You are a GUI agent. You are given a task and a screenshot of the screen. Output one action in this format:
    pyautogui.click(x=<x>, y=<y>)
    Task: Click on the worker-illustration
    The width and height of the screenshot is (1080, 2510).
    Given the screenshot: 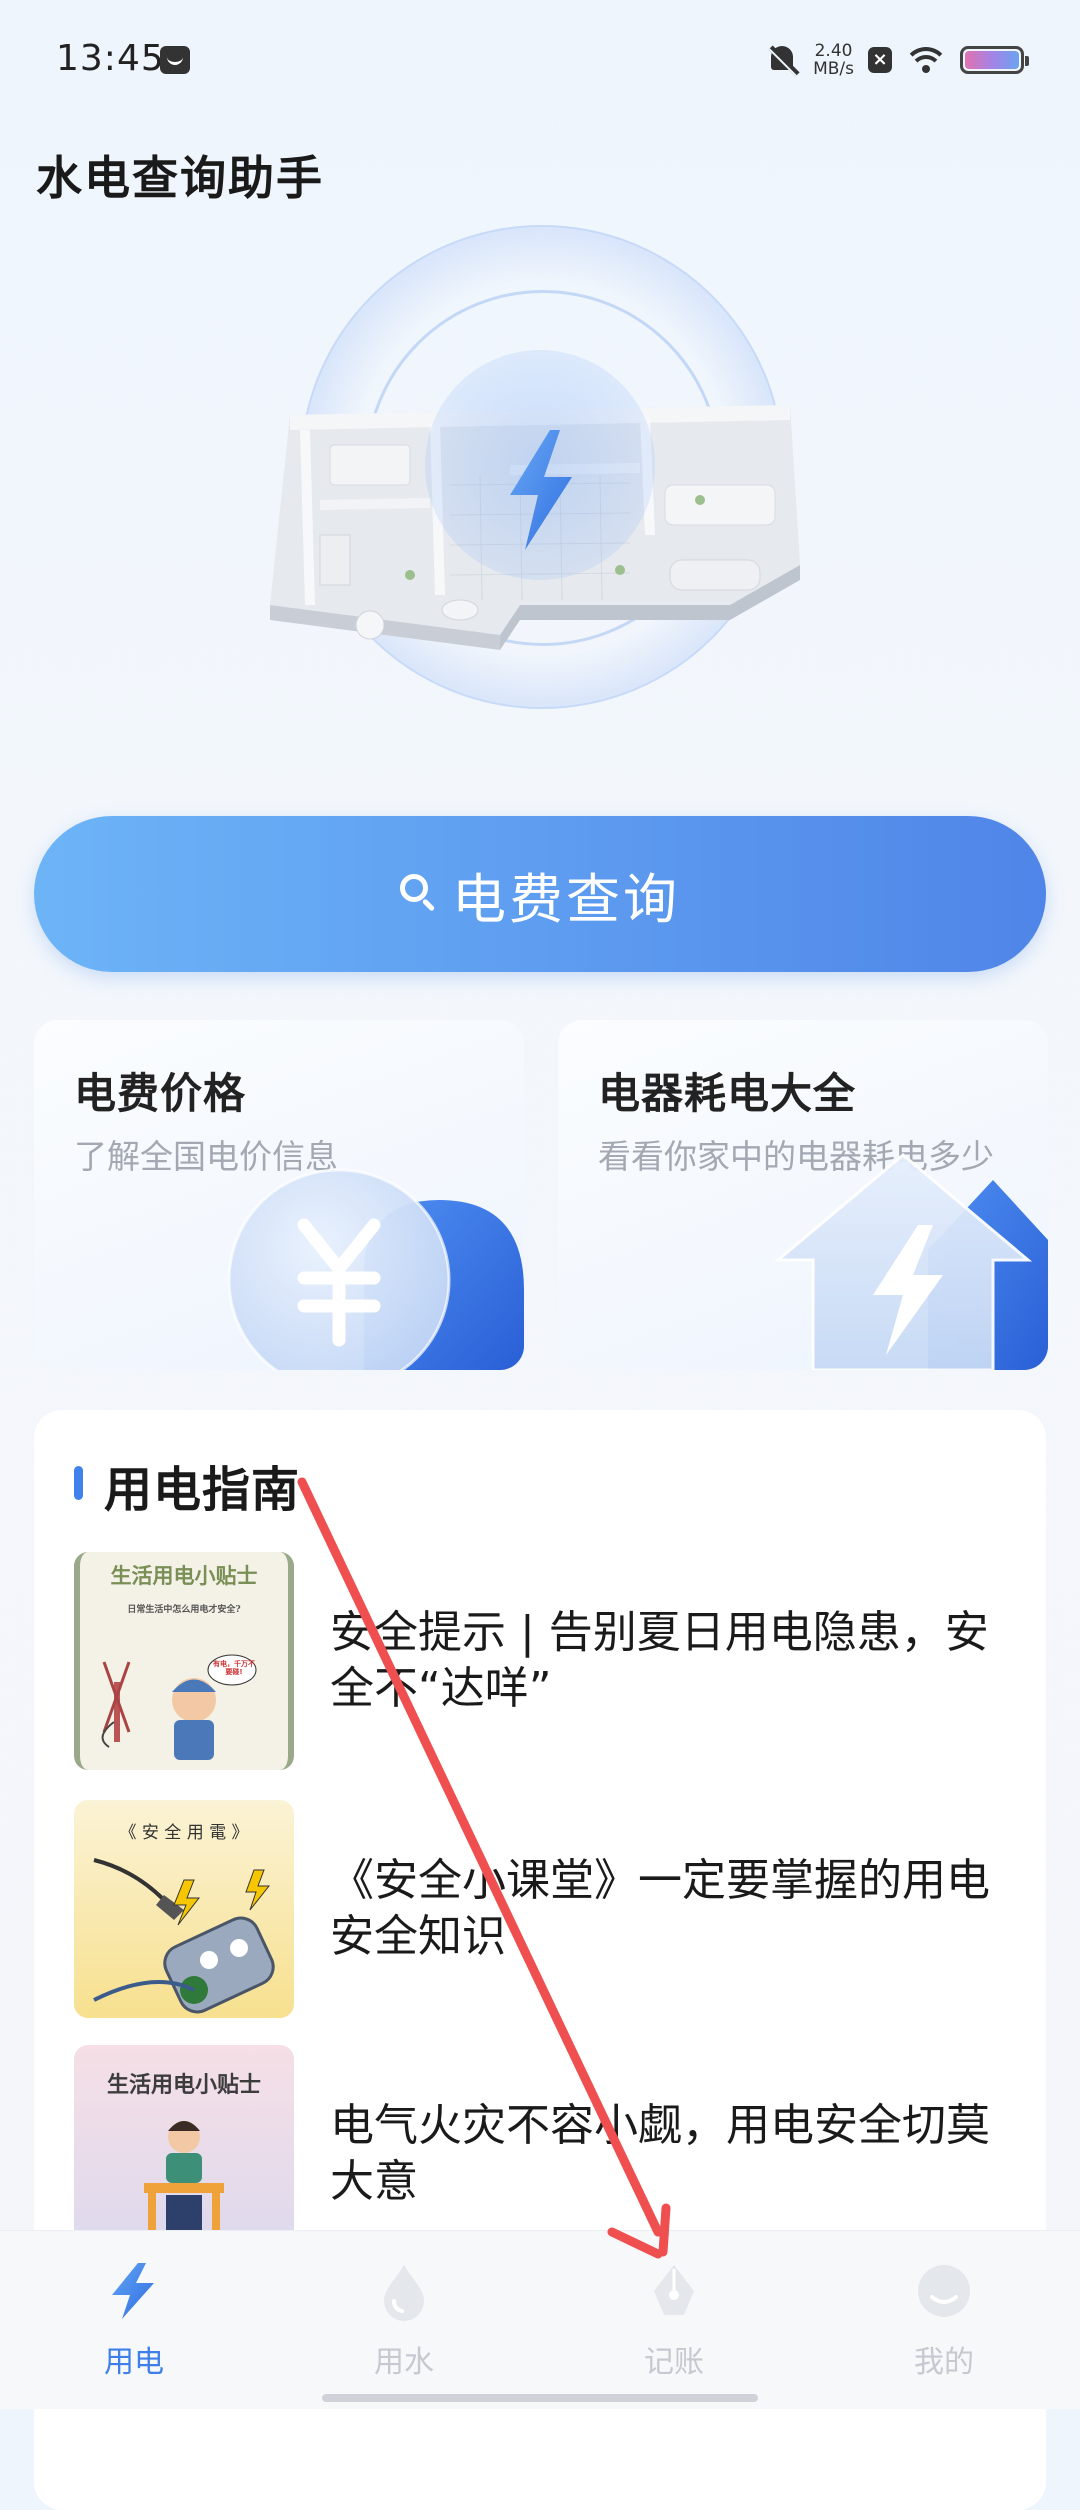 What is the action you would take?
    pyautogui.click(x=179, y=1707)
    